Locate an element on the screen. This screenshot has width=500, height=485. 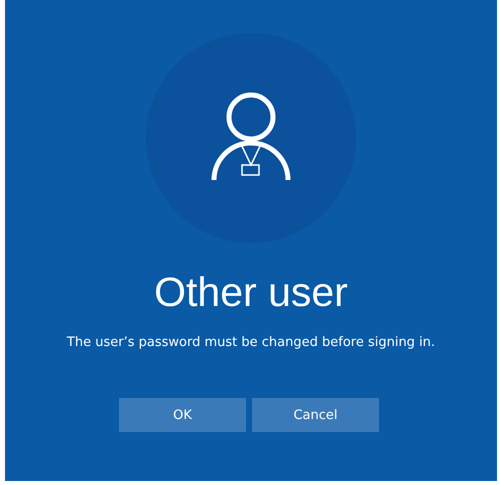
password-message: The user’s password must be changed before signing in. is located at coordinates (251, 343).